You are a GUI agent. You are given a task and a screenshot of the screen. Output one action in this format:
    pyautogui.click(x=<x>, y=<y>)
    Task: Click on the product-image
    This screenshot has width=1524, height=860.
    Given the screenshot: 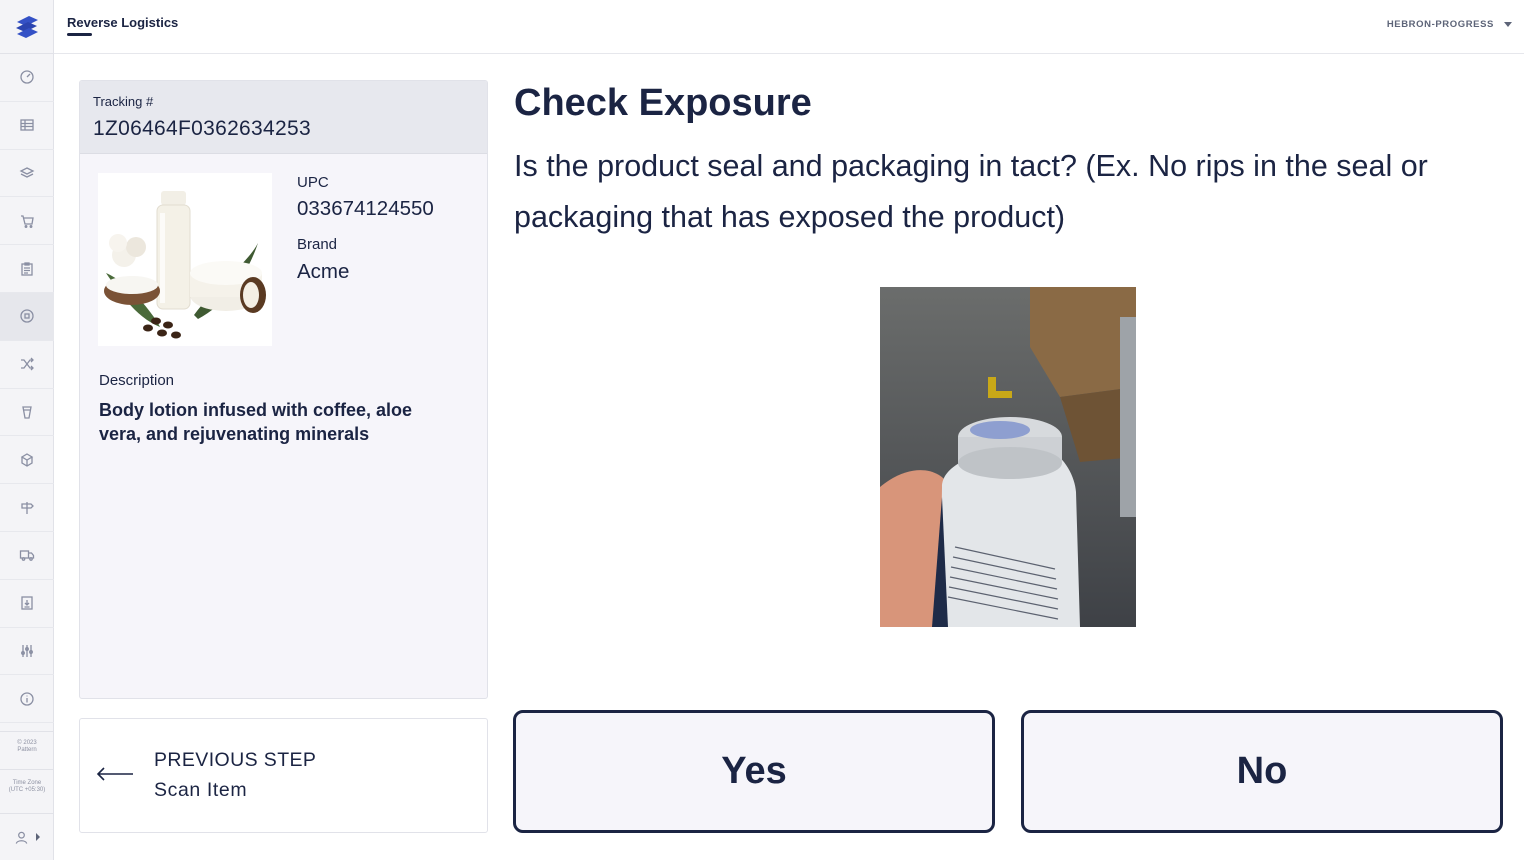 What is the action you would take?
    pyautogui.click(x=185, y=259)
    